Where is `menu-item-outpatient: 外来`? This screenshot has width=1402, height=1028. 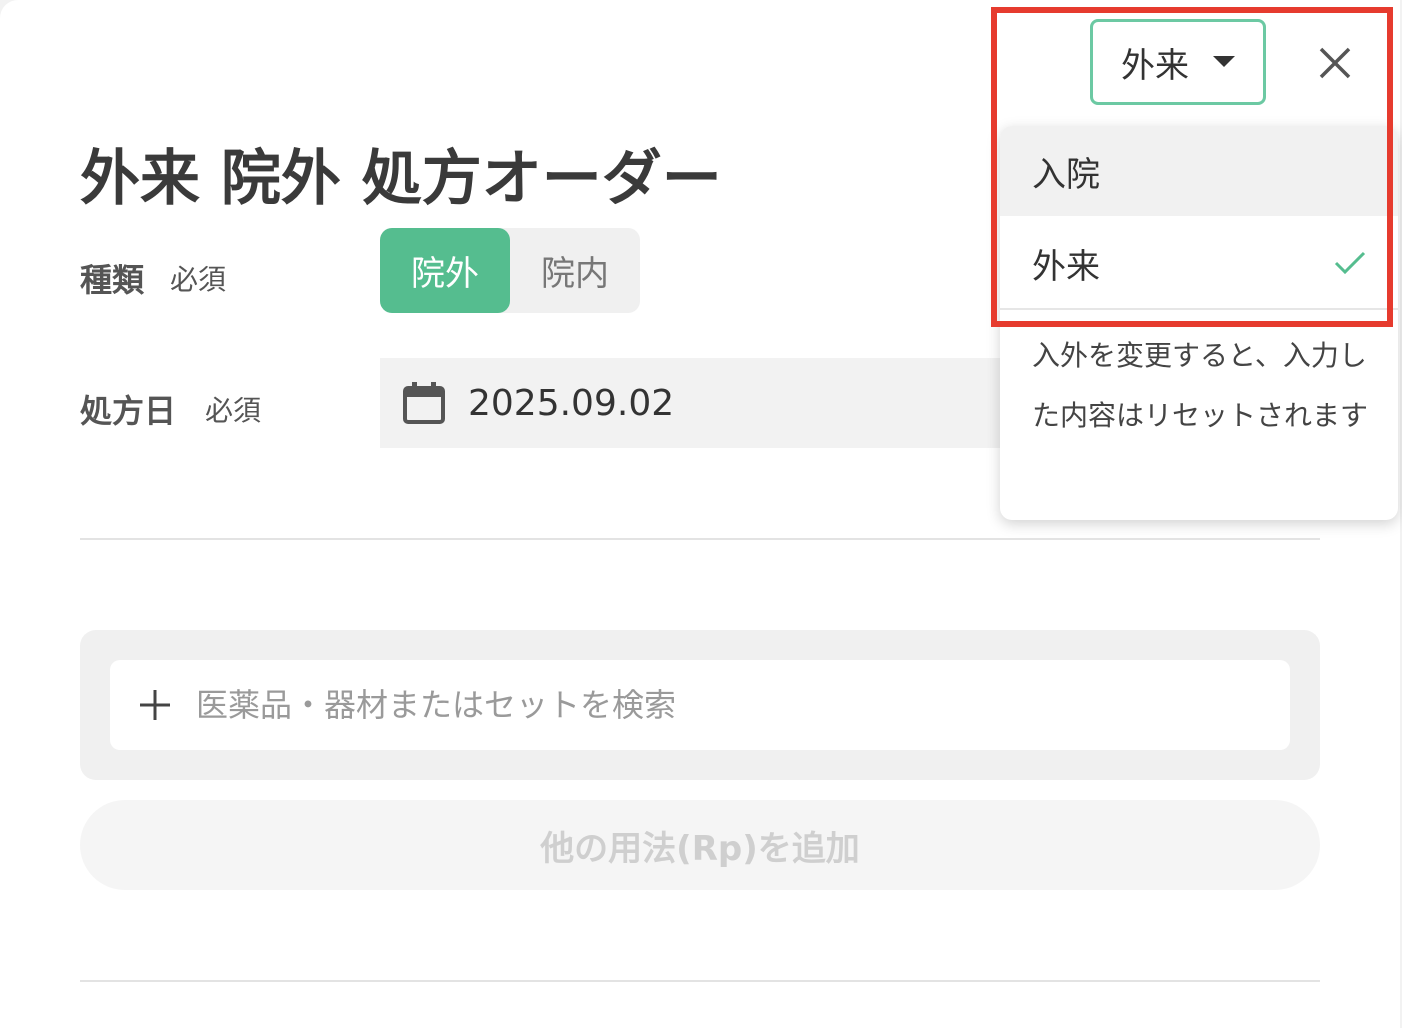 menu-item-outpatient: 外来 is located at coordinates (1199, 263).